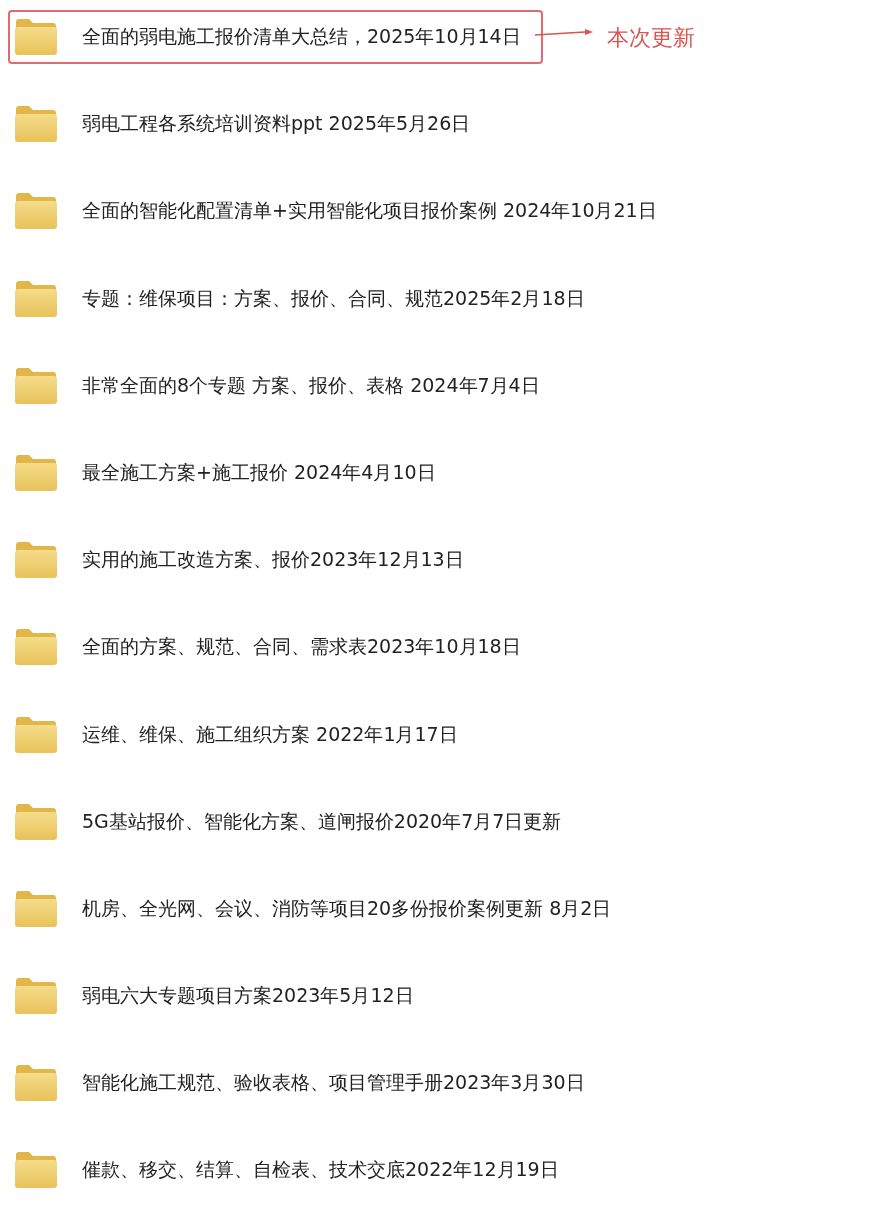 This screenshot has width=875, height=1218. What do you see at coordinates (301, 647) in the screenshot?
I see `folder-name: 全面的方案、规范、合同、需求表2023年10月18日` at bounding box center [301, 647].